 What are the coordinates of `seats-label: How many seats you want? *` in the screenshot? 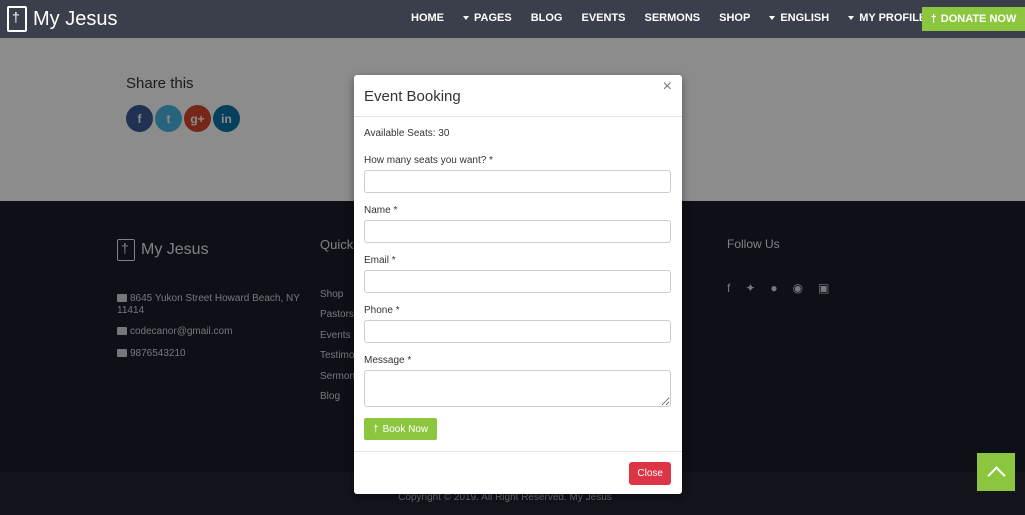 It's located at (428, 160).